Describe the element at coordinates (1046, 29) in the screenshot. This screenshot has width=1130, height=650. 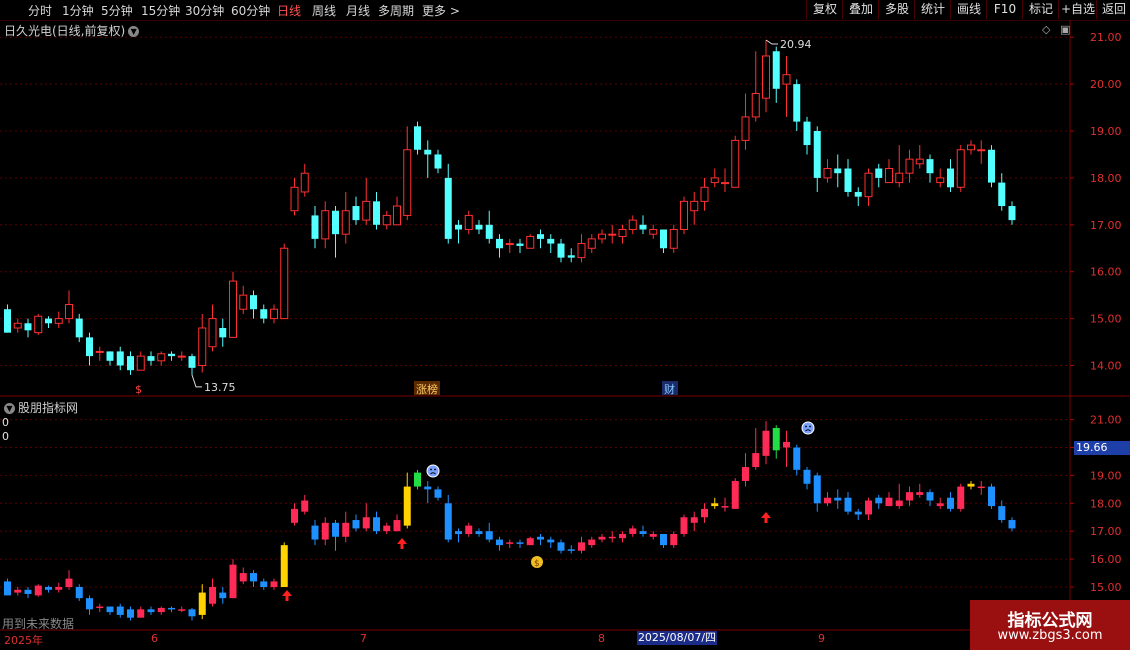
I see `diamond-icon: ◇` at that location.